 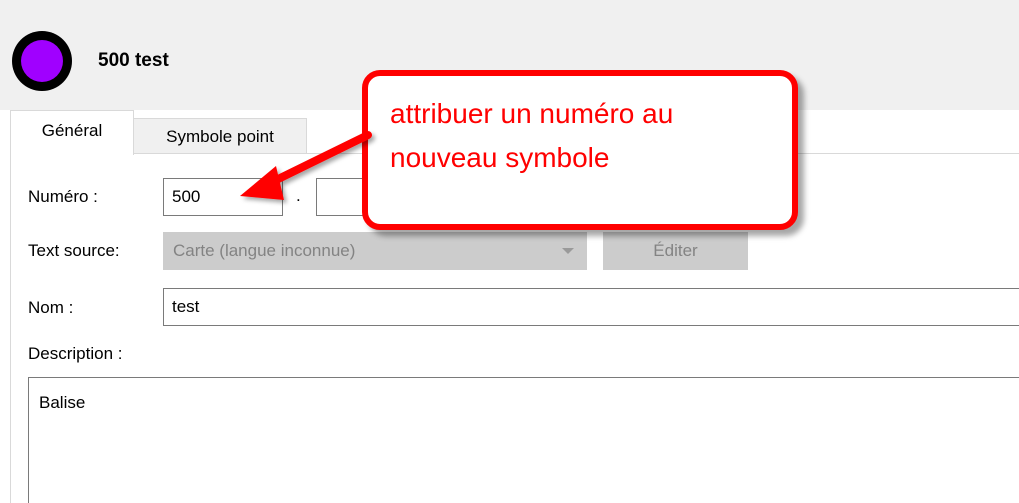 What do you see at coordinates (223, 197) in the screenshot?
I see `number-input: 500` at bounding box center [223, 197].